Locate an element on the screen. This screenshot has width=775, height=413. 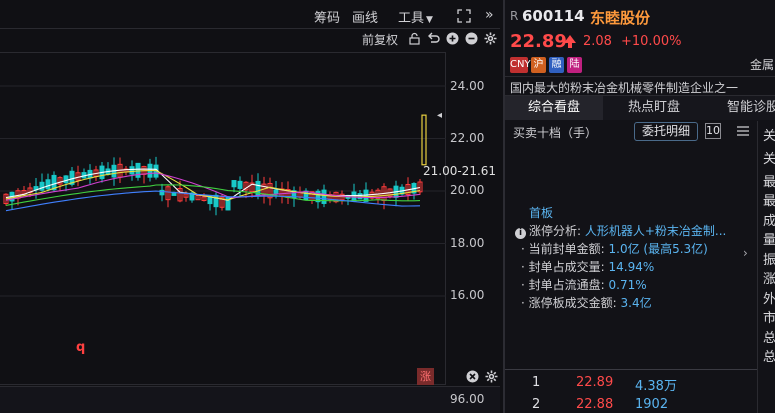
depth-level-selector: 10 is located at coordinates (713, 131).